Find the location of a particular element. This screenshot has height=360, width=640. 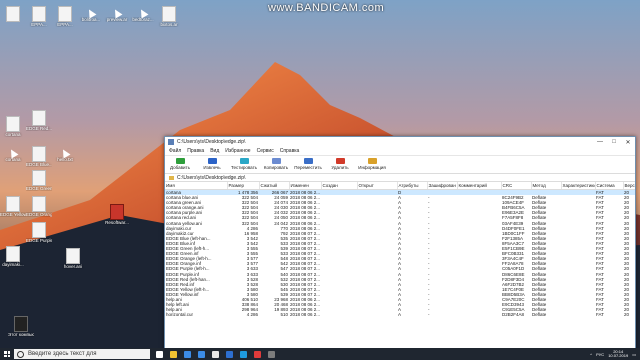

table-cell: horizontal.cur is located at coordinates (180, 315).